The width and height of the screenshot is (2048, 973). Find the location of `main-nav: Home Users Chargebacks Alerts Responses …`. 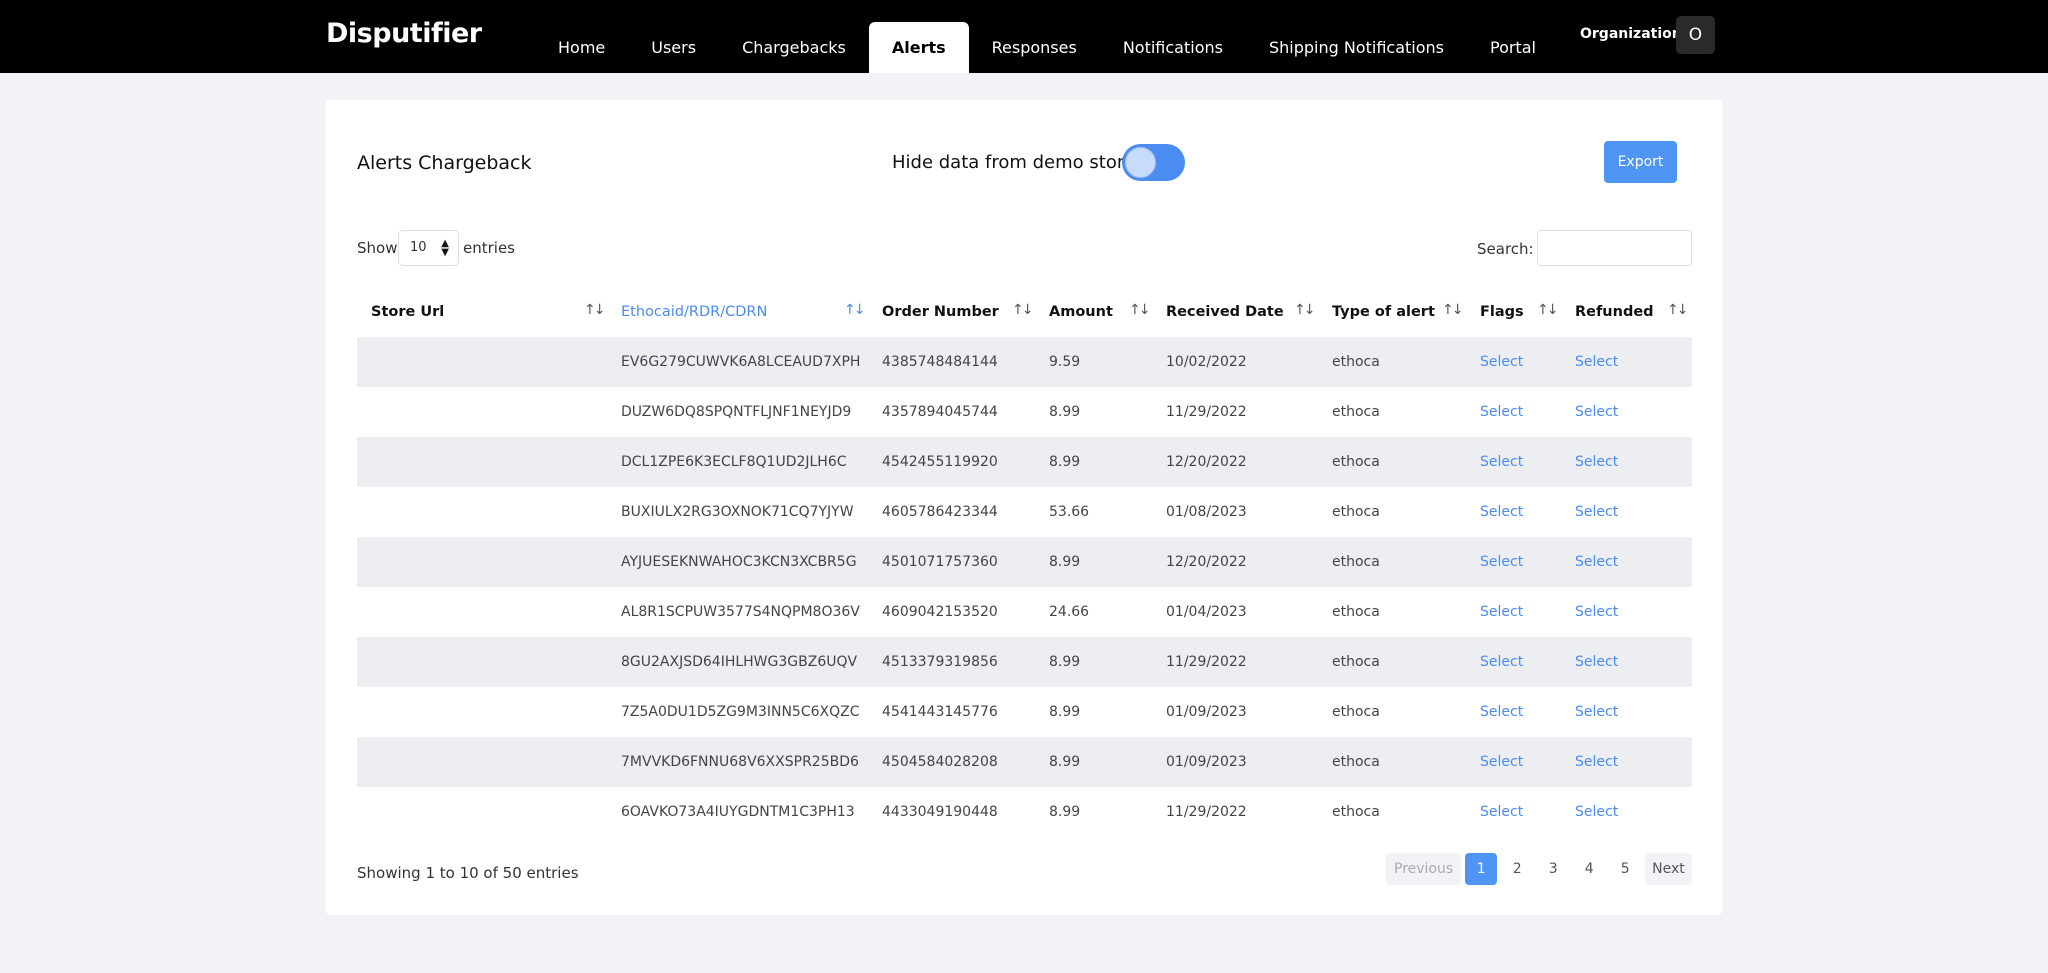

main-nav: Home Users Chargebacks Alerts Responses … is located at coordinates (1047, 47).